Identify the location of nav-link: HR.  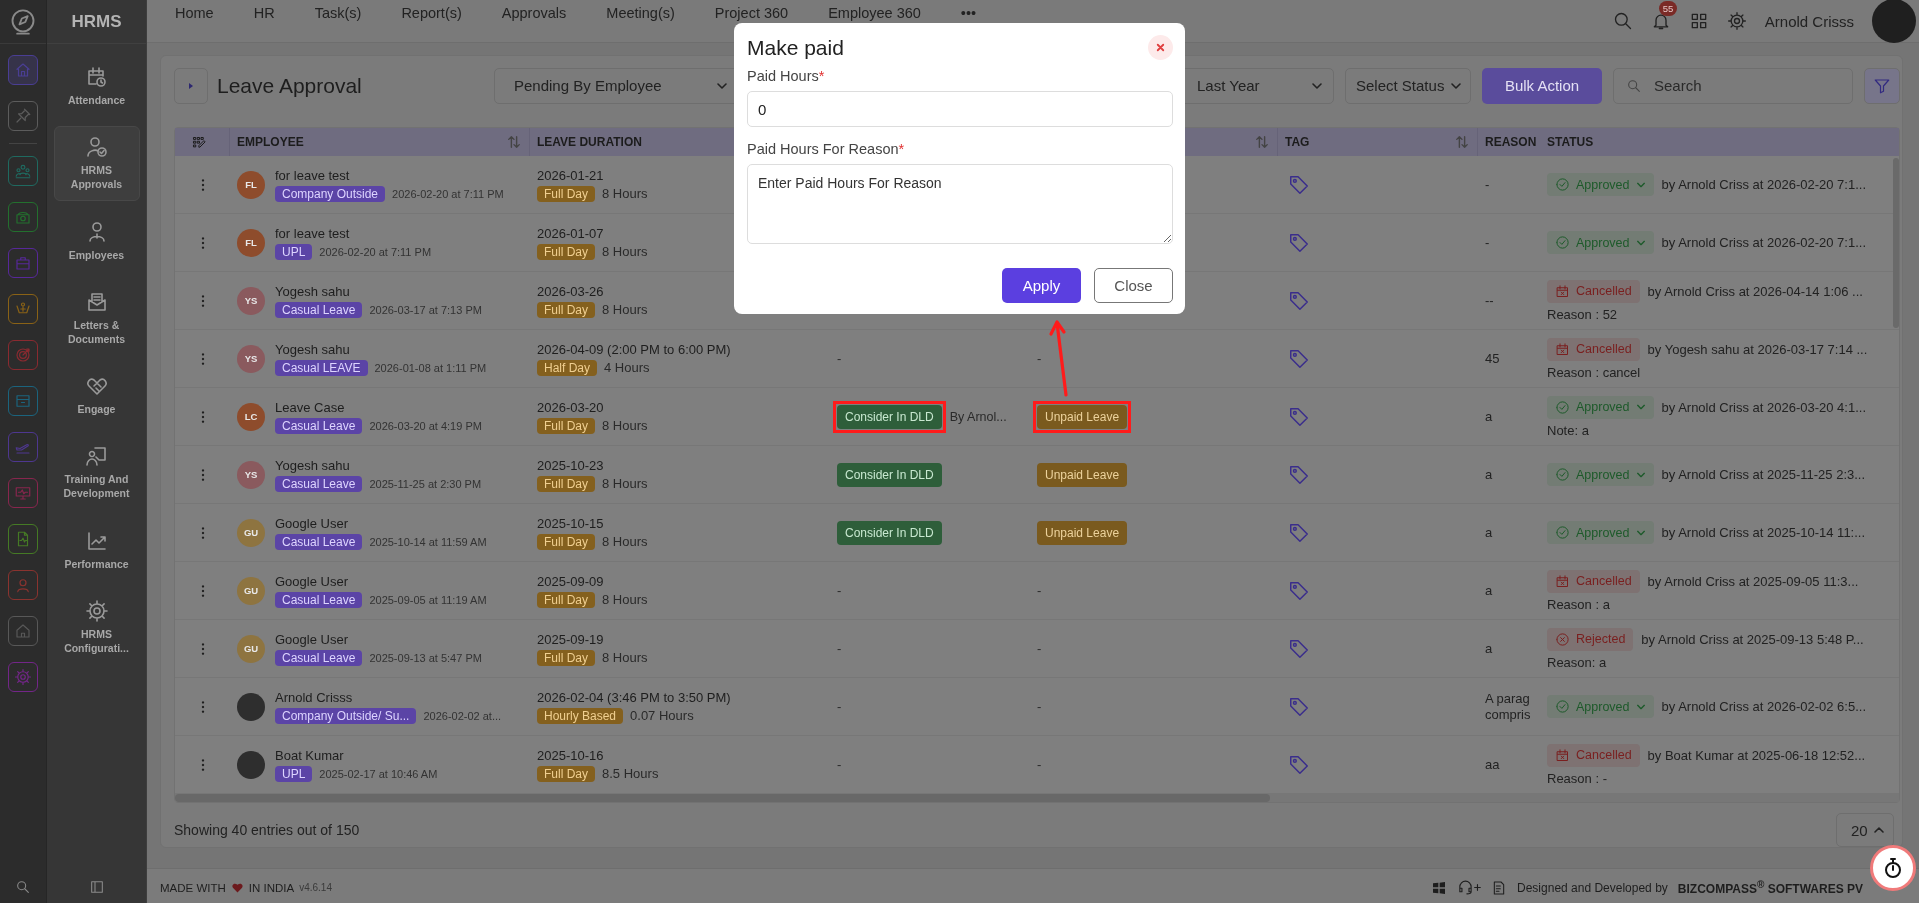
(264, 13).